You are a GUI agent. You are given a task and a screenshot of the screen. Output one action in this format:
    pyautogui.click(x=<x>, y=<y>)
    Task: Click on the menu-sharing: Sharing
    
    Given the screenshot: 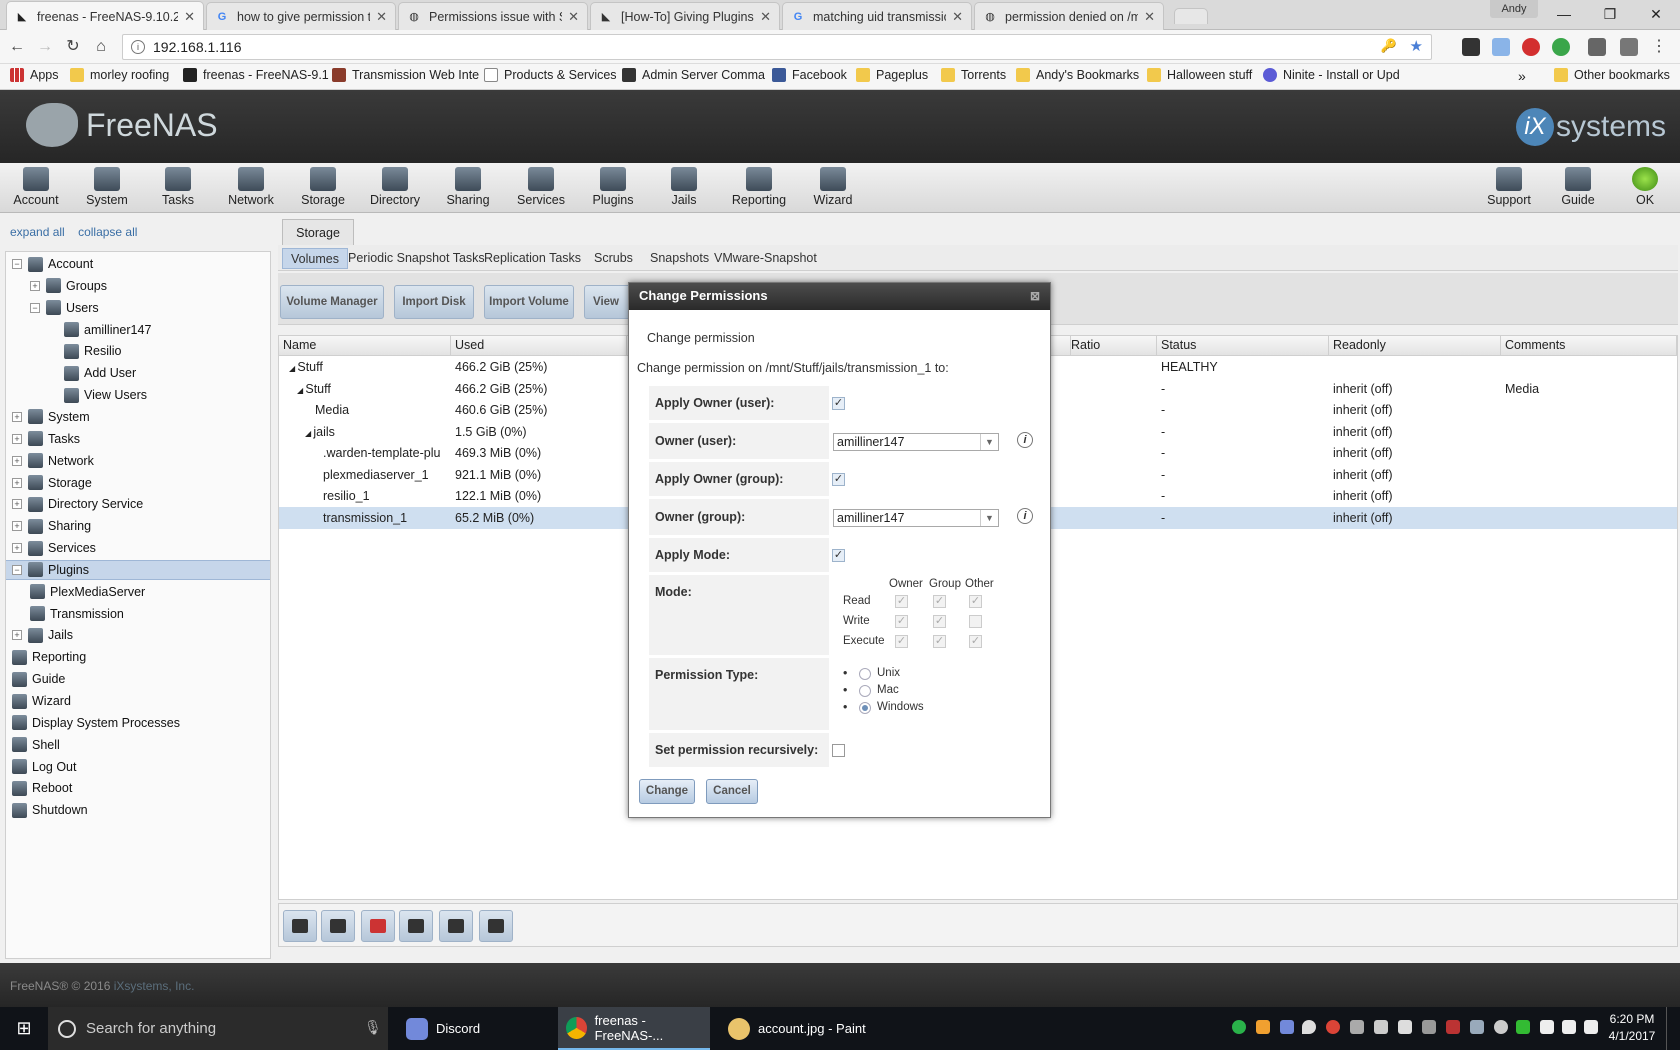 What is the action you would take?
    pyautogui.click(x=468, y=187)
    